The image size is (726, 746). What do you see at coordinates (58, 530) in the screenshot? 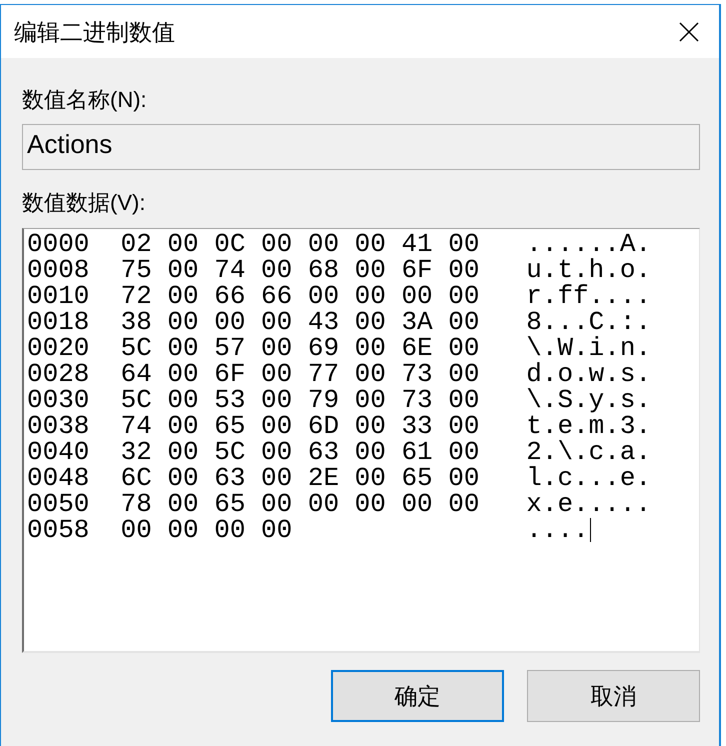
I see `hex-offset: 0058` at bounding box center [58, 530].